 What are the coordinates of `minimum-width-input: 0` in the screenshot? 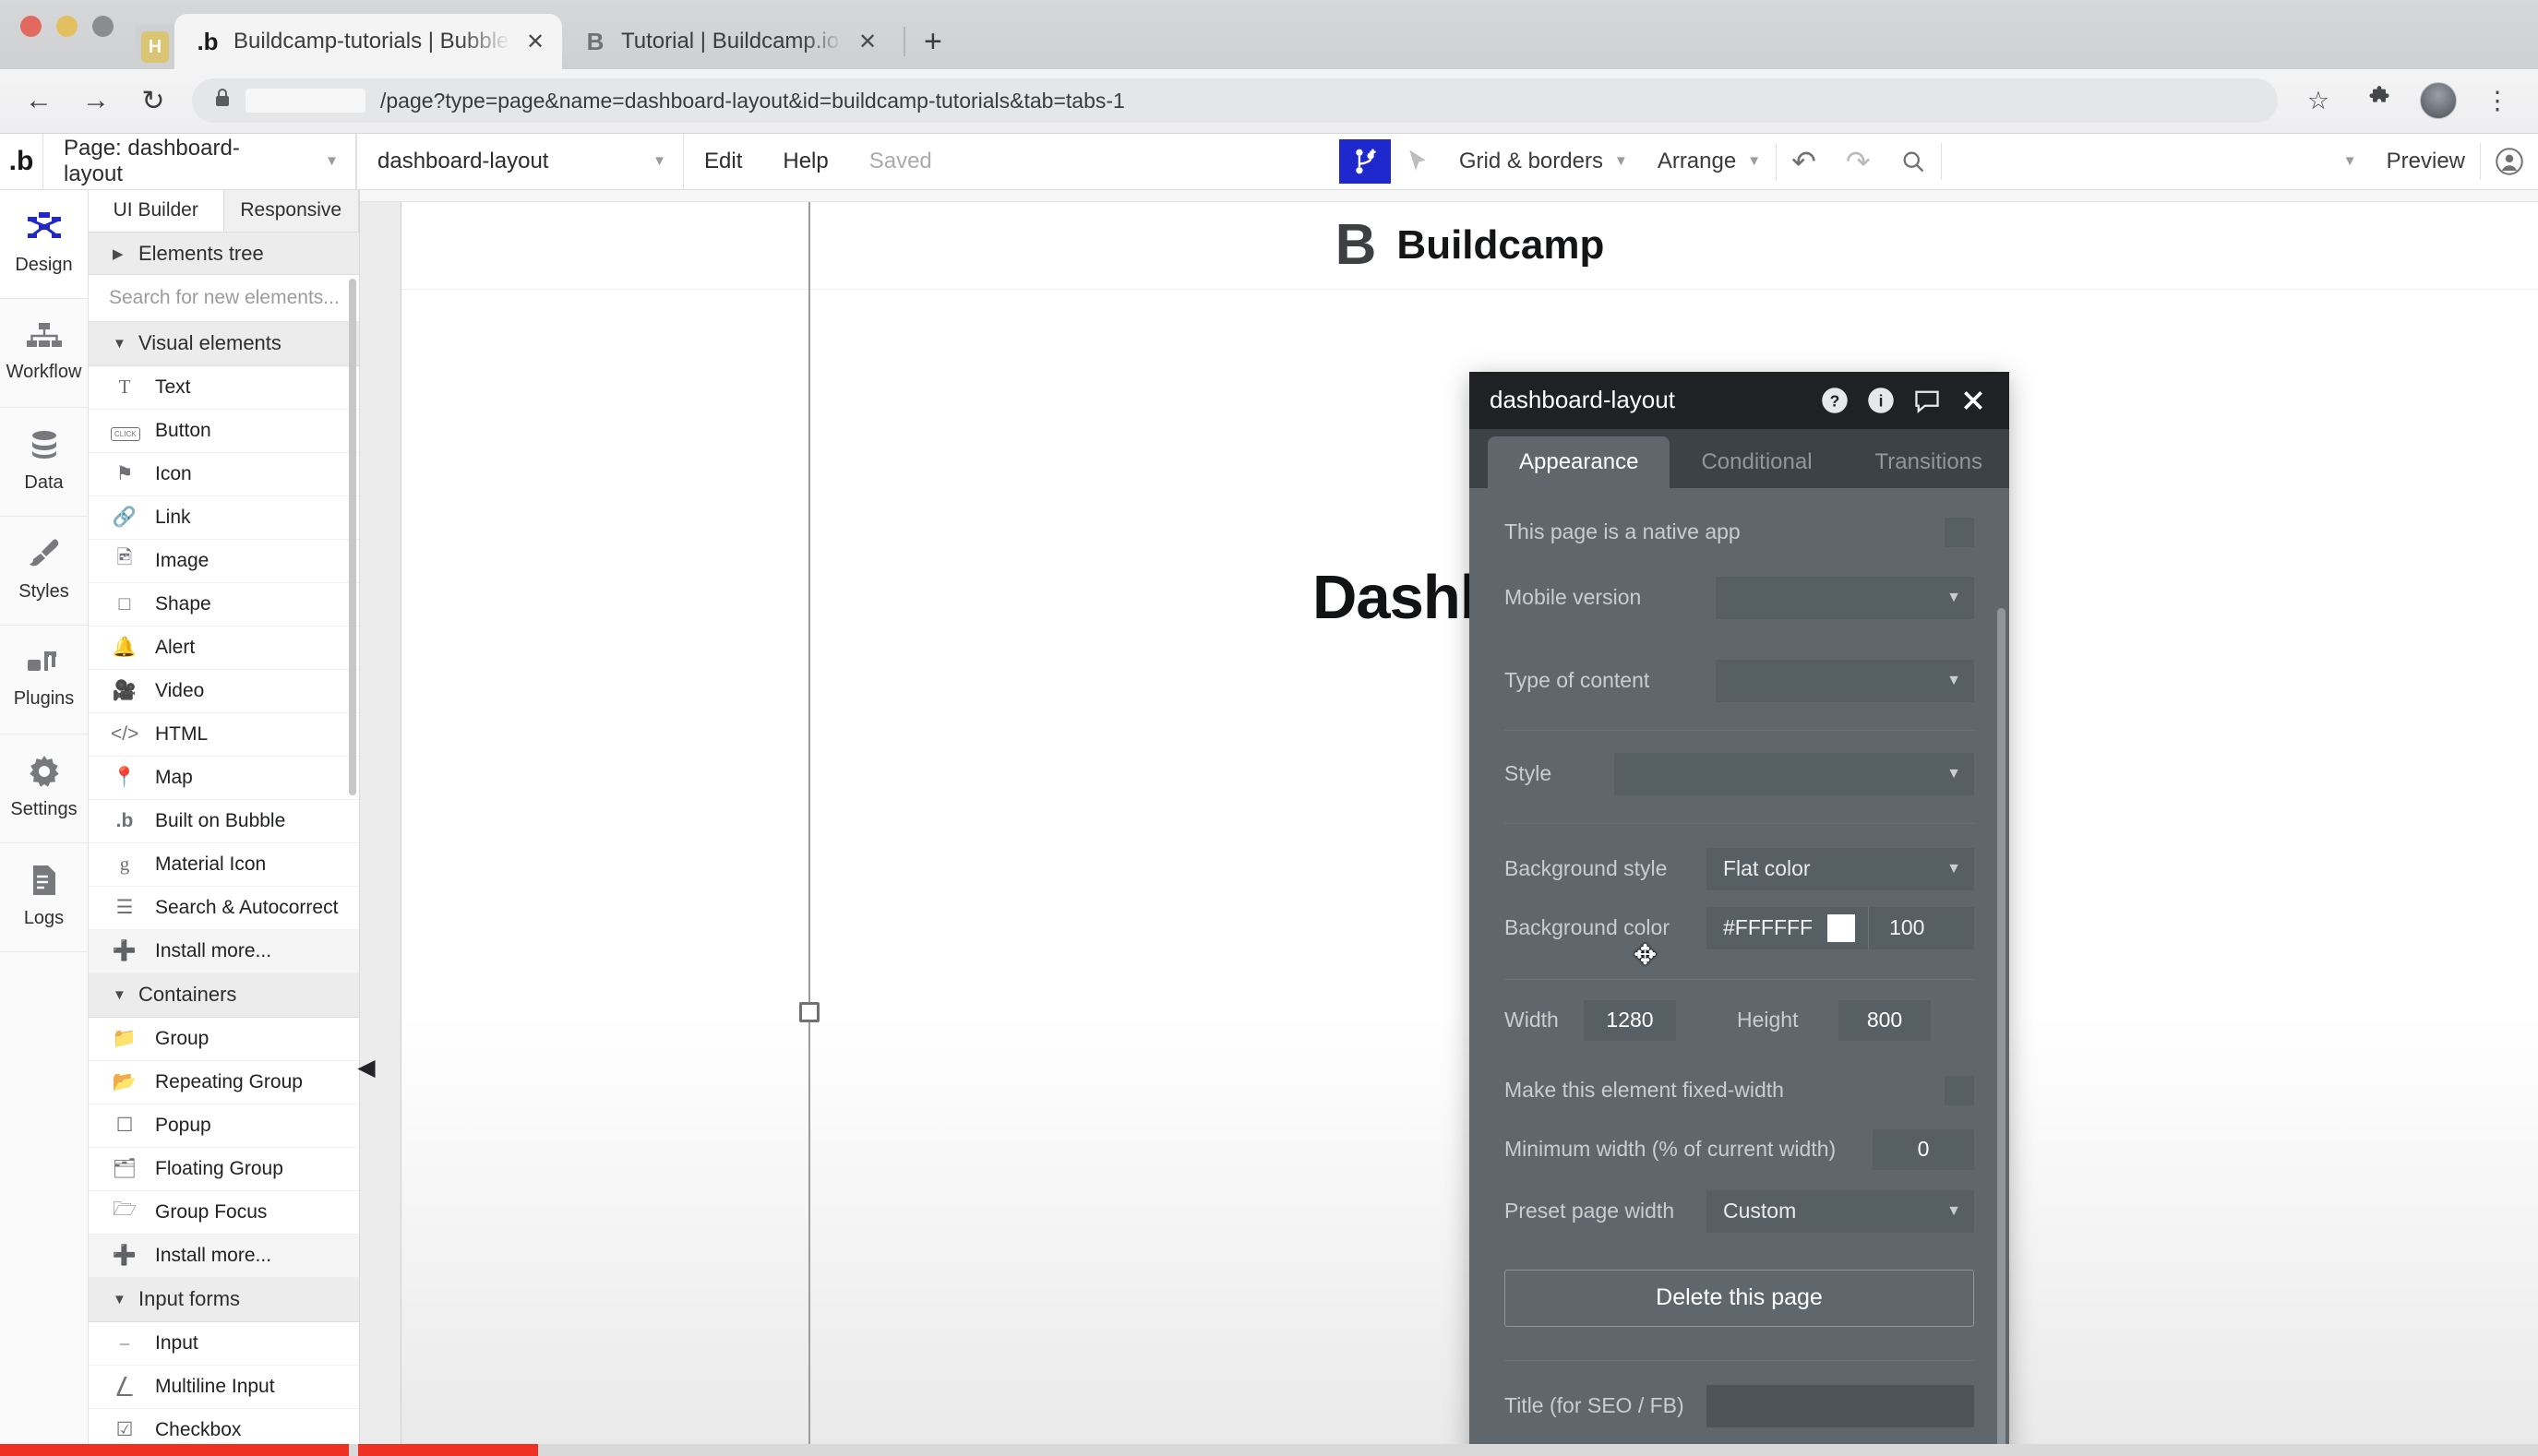 It's located at (1923, 1149).